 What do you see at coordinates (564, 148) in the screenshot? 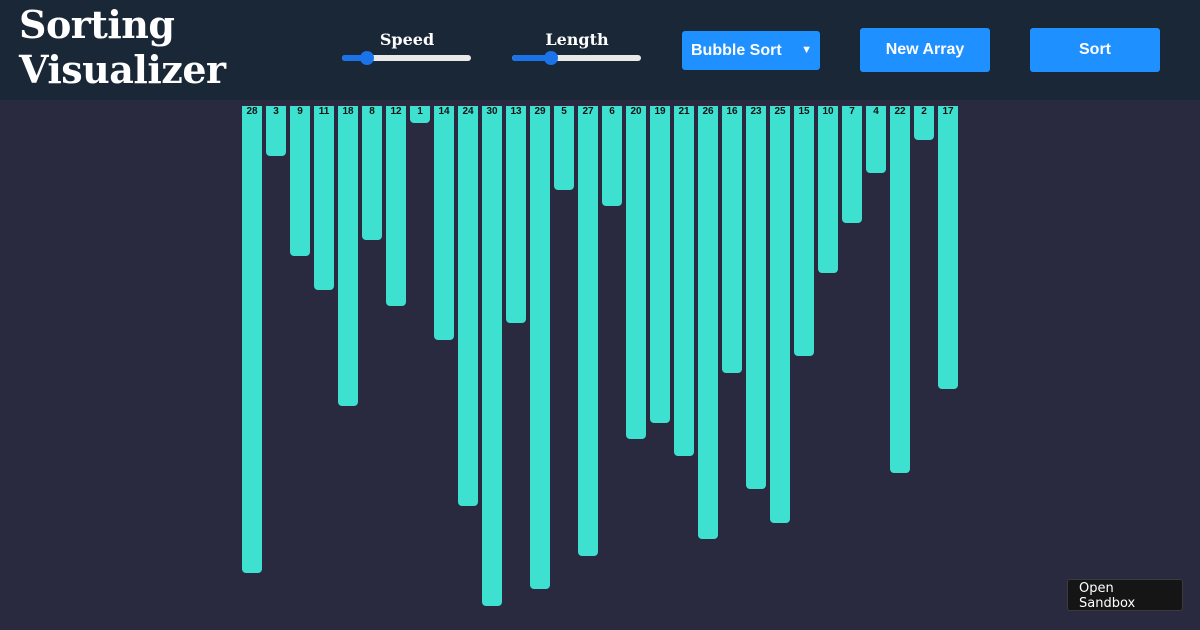
I see `array-bar: 5` at bounding box center [564, 148].